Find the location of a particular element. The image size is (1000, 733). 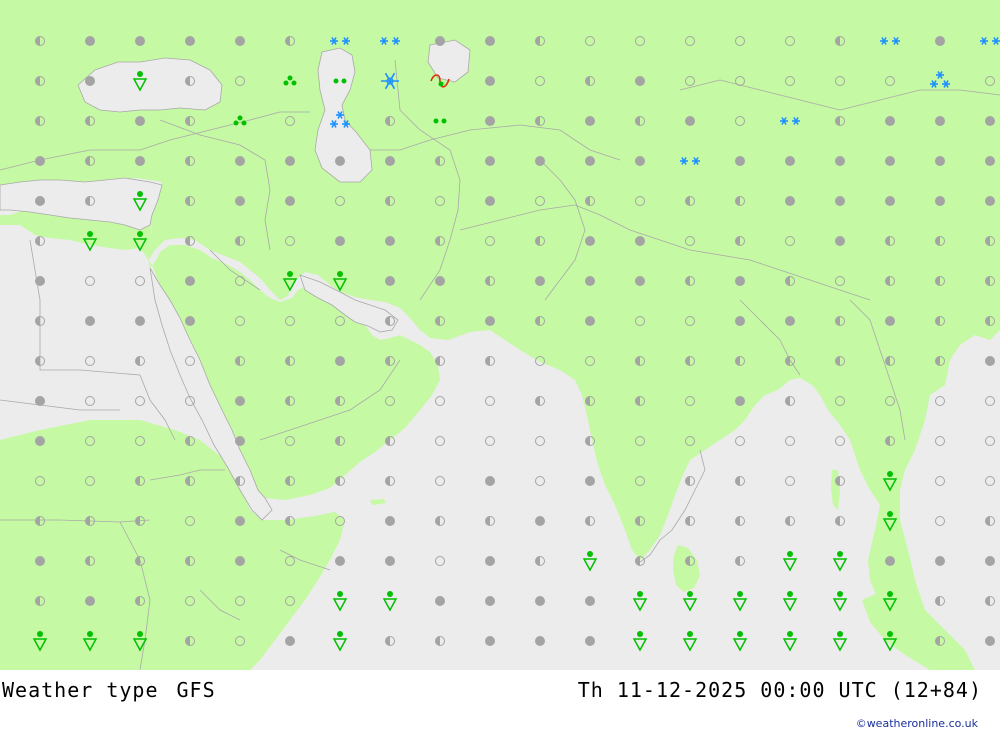

credit-link: ©weatheronline.co.uk is located at coordinates (917, 723).